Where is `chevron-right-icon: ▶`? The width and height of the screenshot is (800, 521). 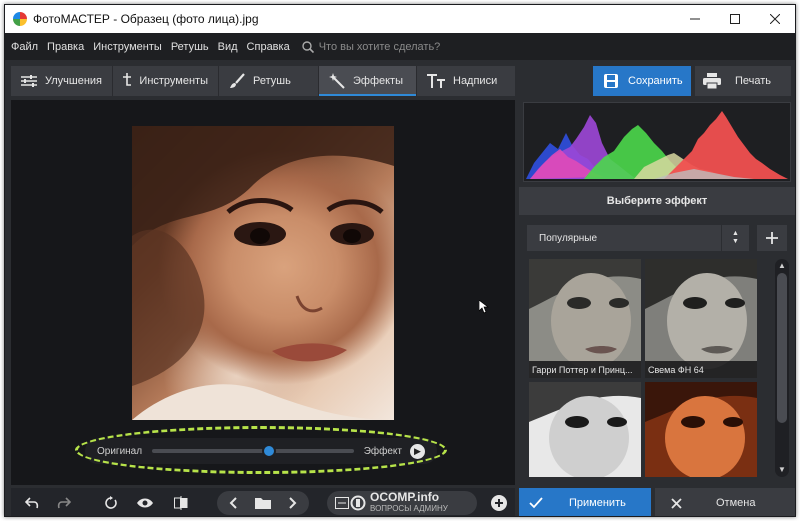
chevron-right-icon: ▶ is located at coordinates (417, 451).